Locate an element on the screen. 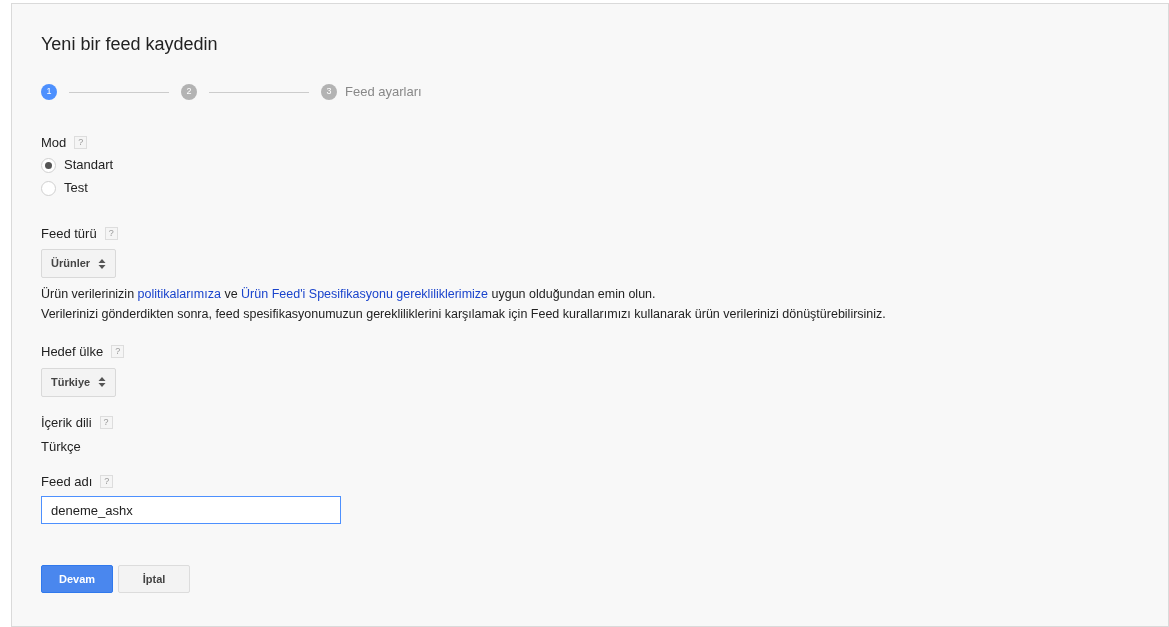  step-label: Feed ayarları is located at coordinates (383, 92).